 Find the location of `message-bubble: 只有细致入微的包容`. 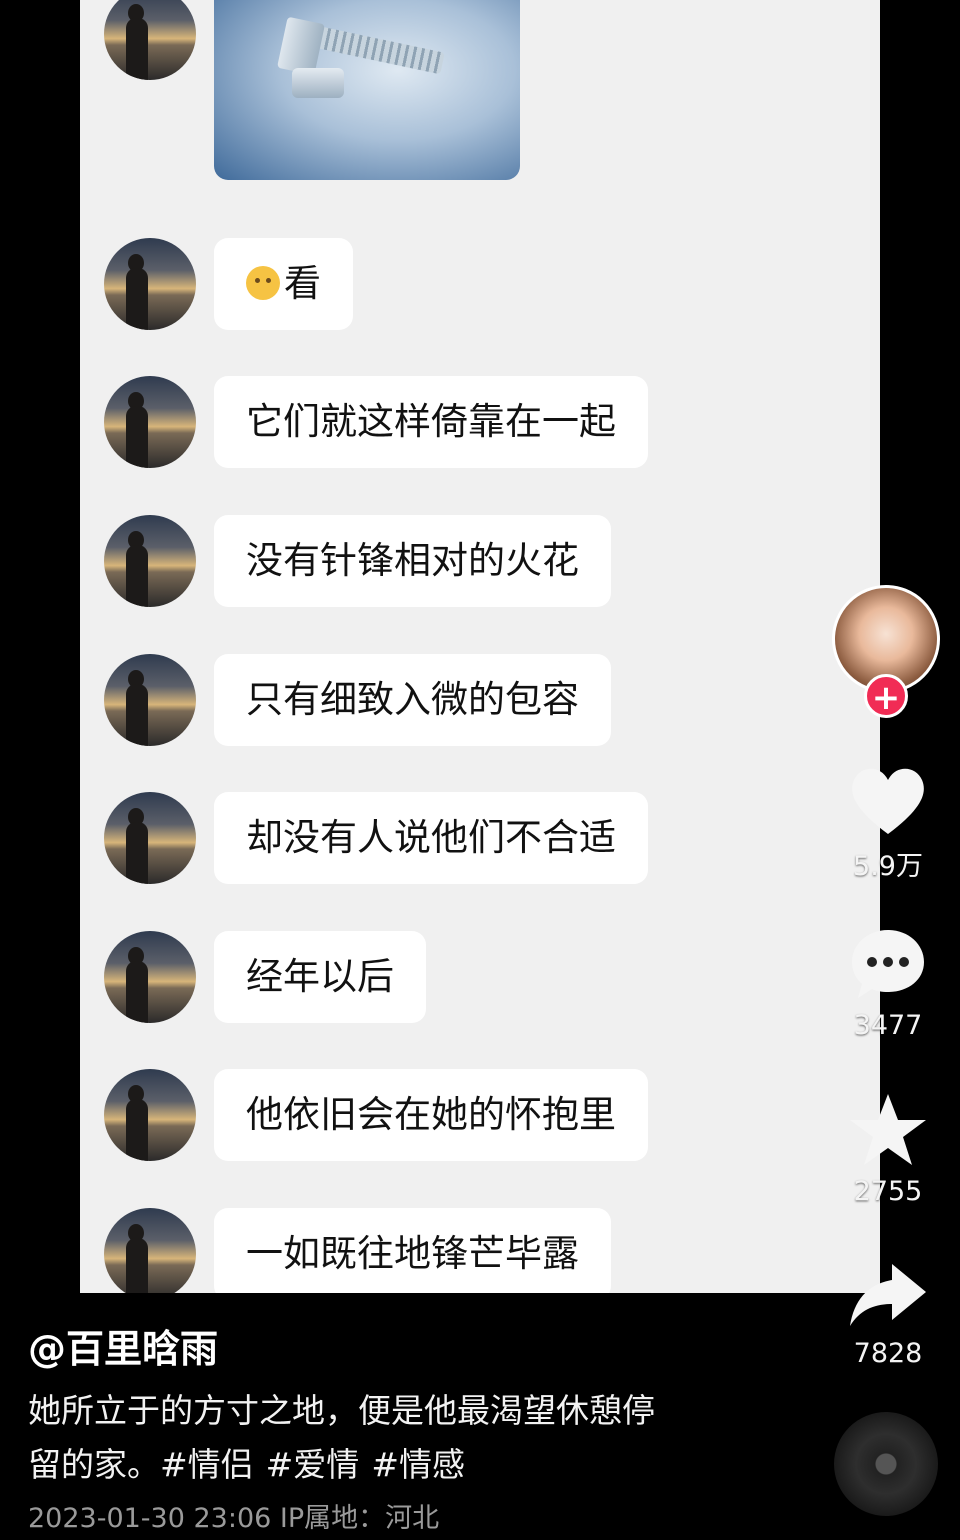

message-bubble: 只有细致入微的包容 is located at coordinates (412, 700).